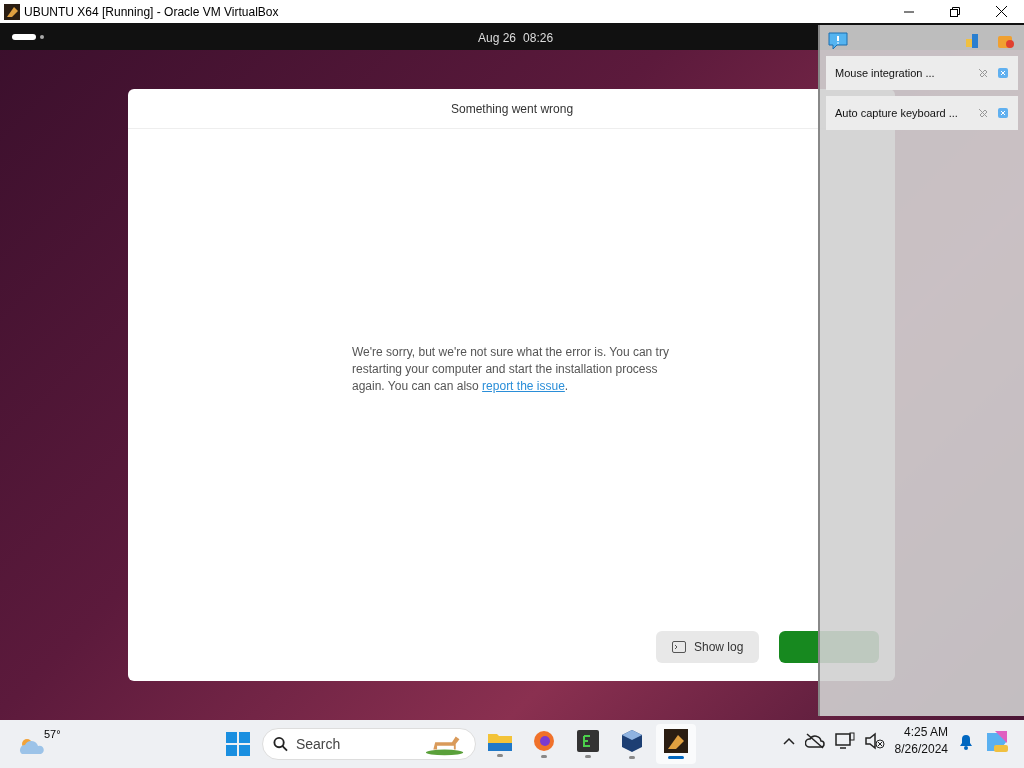  Describe the element at coordinates (280, 744) in the screenshot. I see `search-icon` at that location.